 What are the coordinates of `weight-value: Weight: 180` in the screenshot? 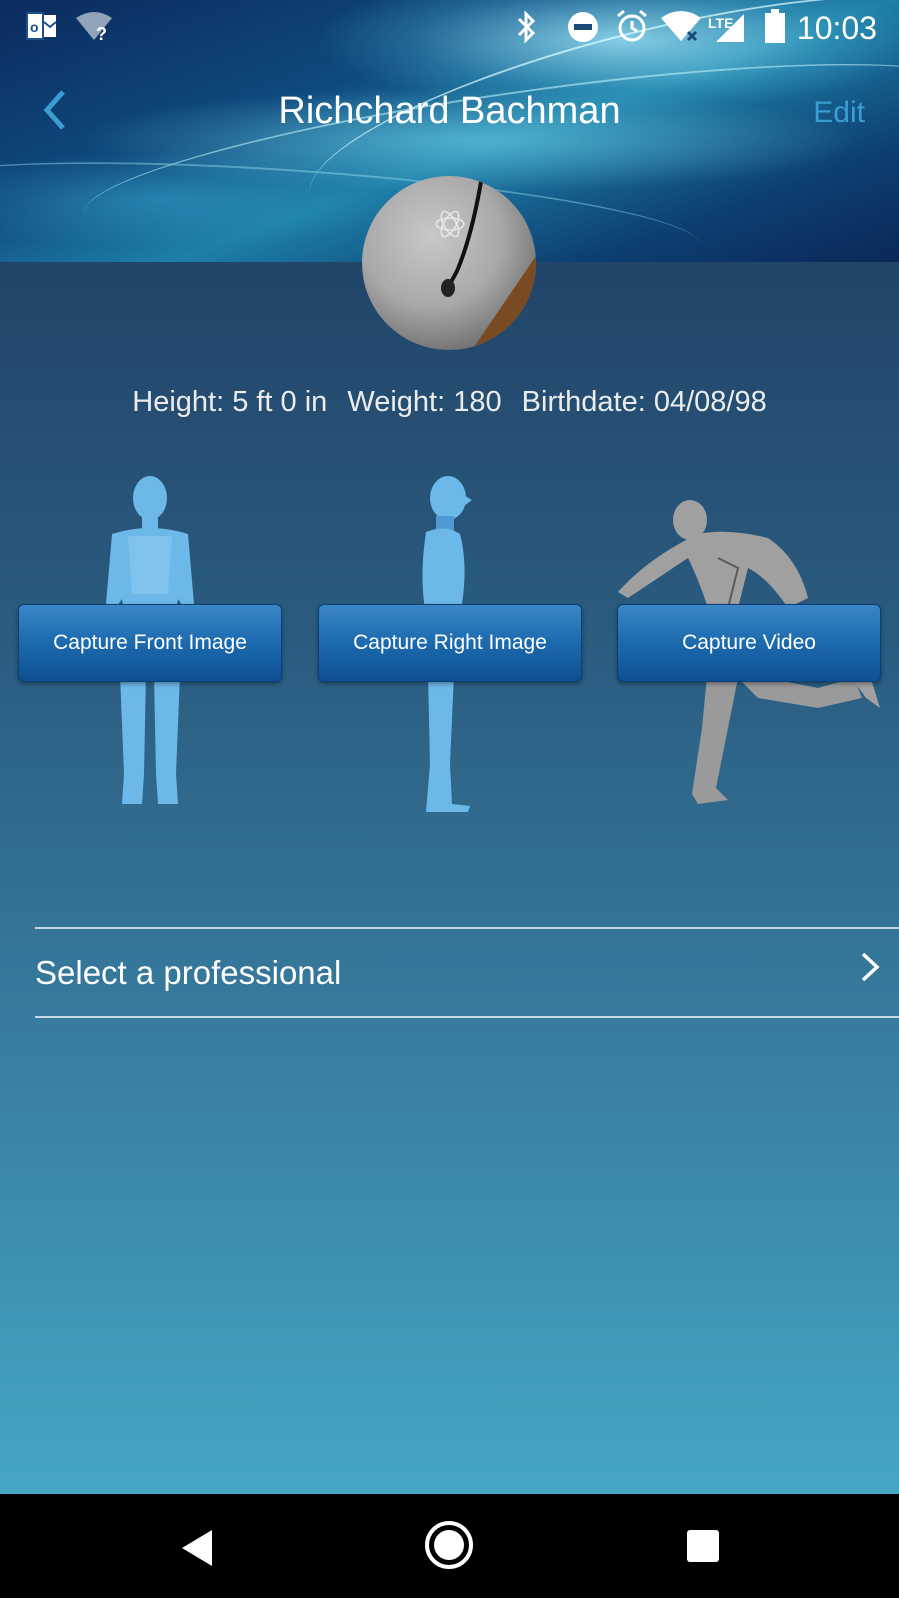 It's located at (424, 402).